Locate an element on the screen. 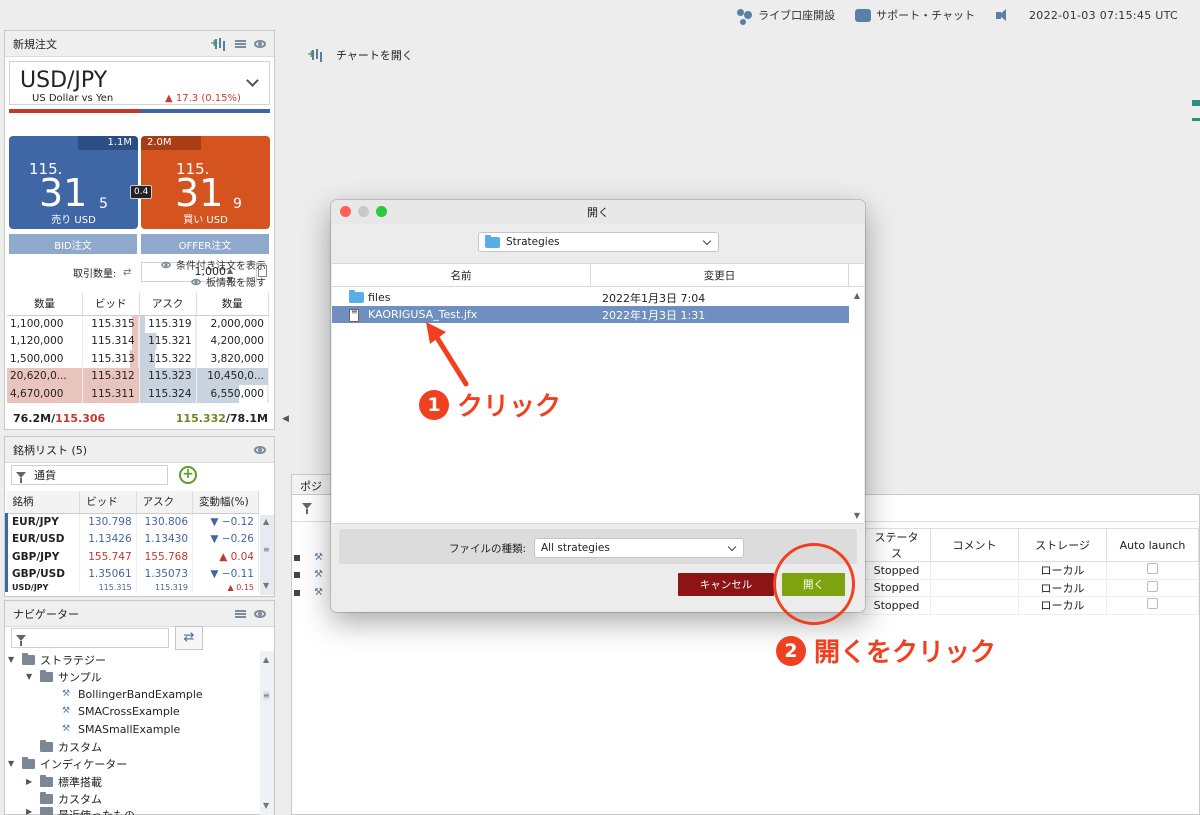  open-chart-button: チャートを開く is located at coordinates (360, 55).